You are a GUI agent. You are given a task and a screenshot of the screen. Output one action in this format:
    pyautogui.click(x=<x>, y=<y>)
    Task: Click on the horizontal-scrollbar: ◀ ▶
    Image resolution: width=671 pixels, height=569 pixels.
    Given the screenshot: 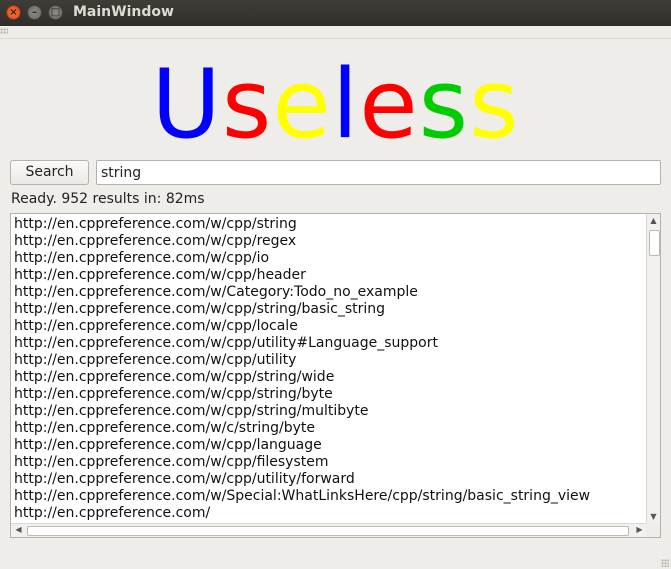 What is the action you would take?
    pyautogui.click(x=329, y=530)
    